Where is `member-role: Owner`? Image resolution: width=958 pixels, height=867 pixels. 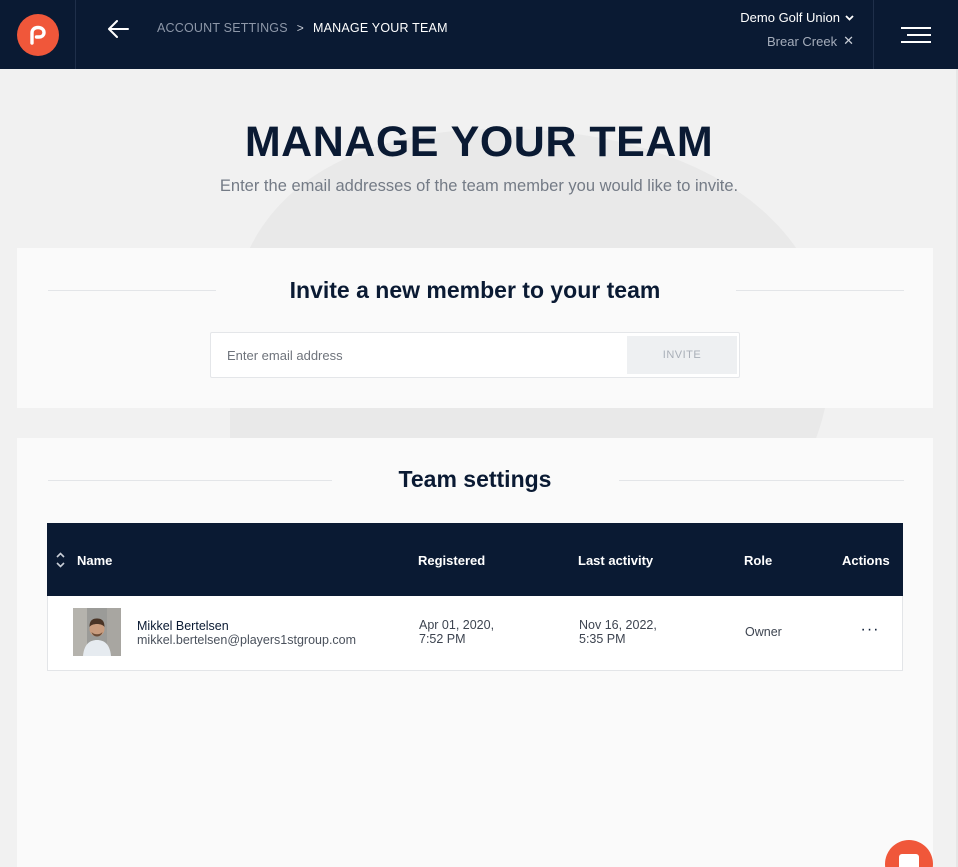 member-role: Owner is located at coordinates (763, 632).